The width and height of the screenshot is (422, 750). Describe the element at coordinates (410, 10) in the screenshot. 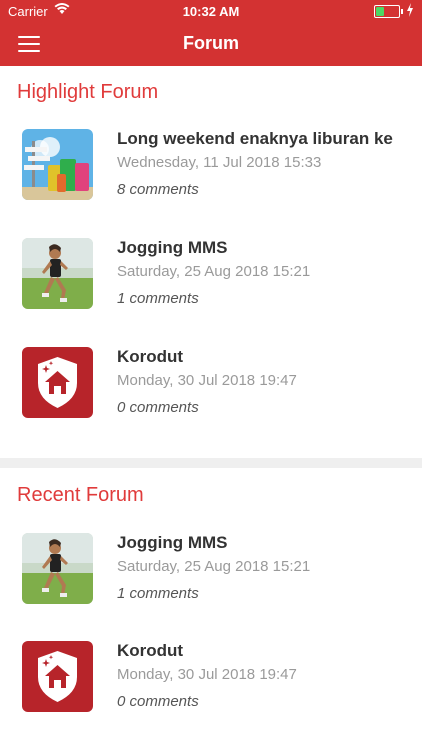

I see `charging-bolt-icon` at that location.